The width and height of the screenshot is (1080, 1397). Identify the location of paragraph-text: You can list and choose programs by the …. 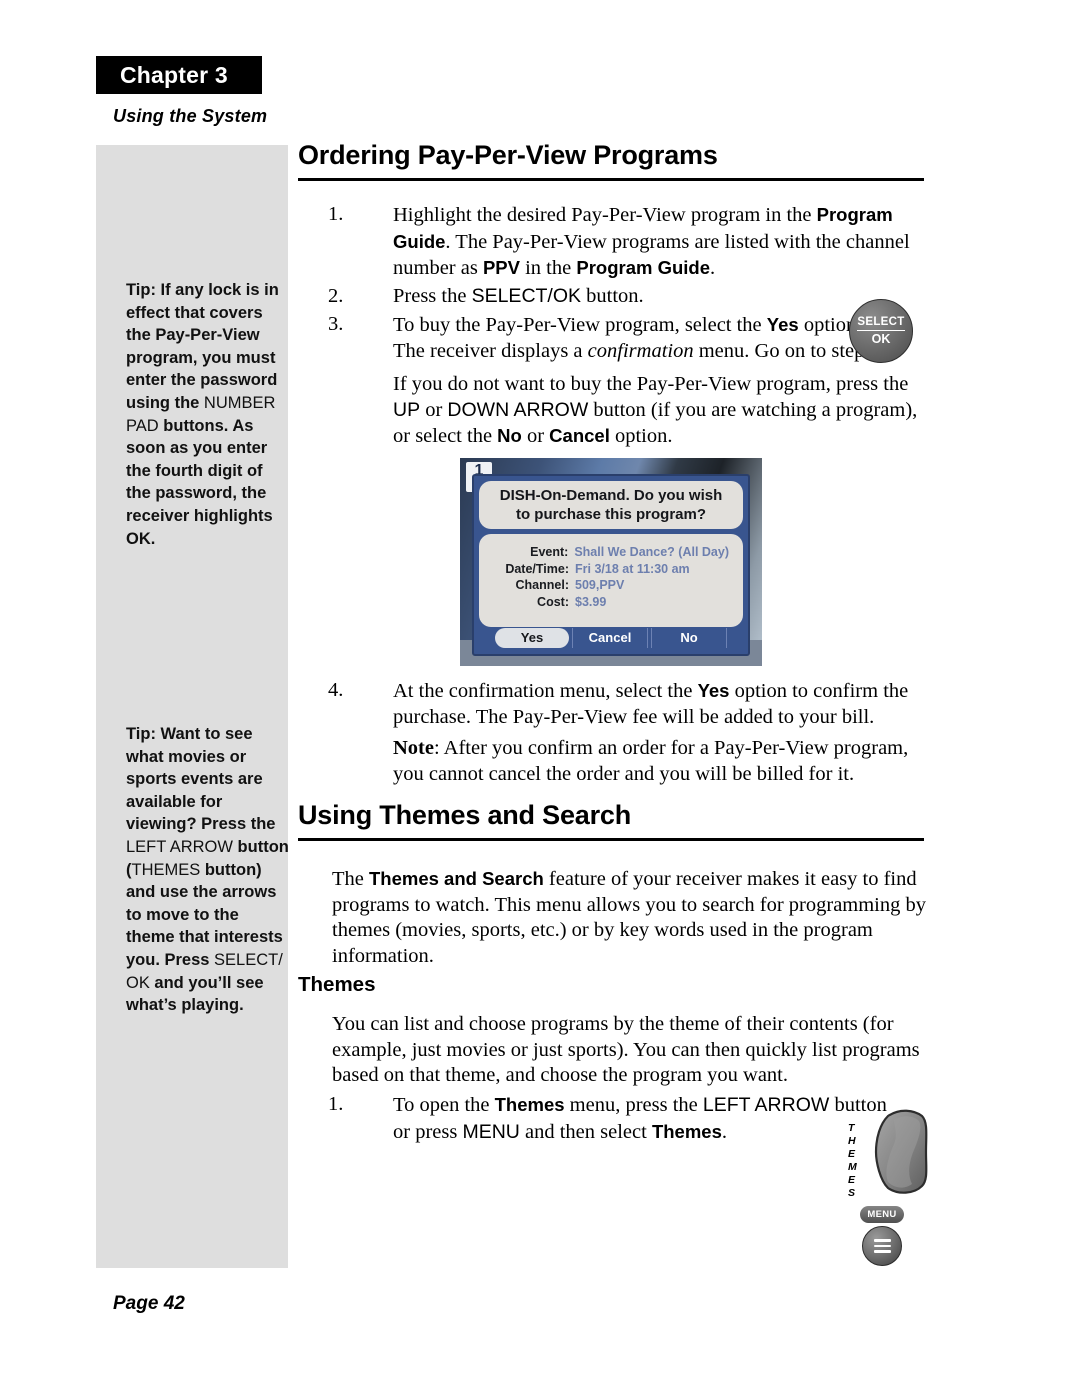
(626, 1050).